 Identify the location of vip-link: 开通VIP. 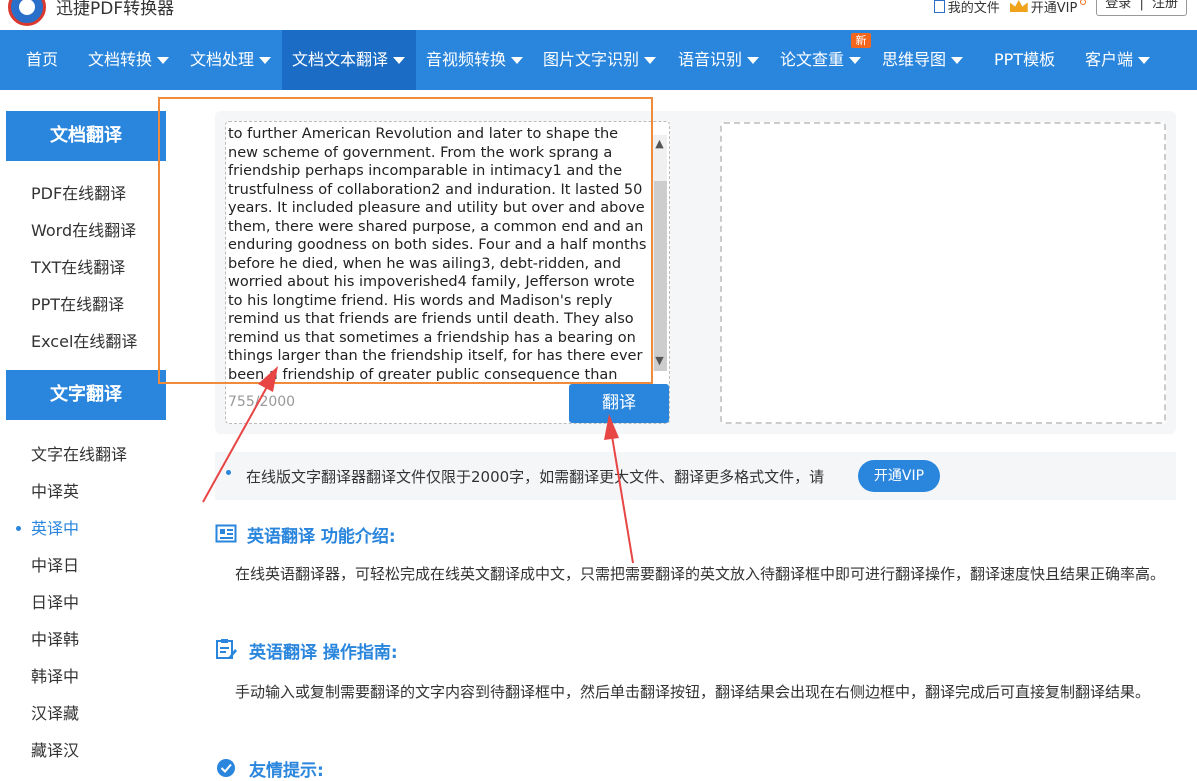
(1048, 8).